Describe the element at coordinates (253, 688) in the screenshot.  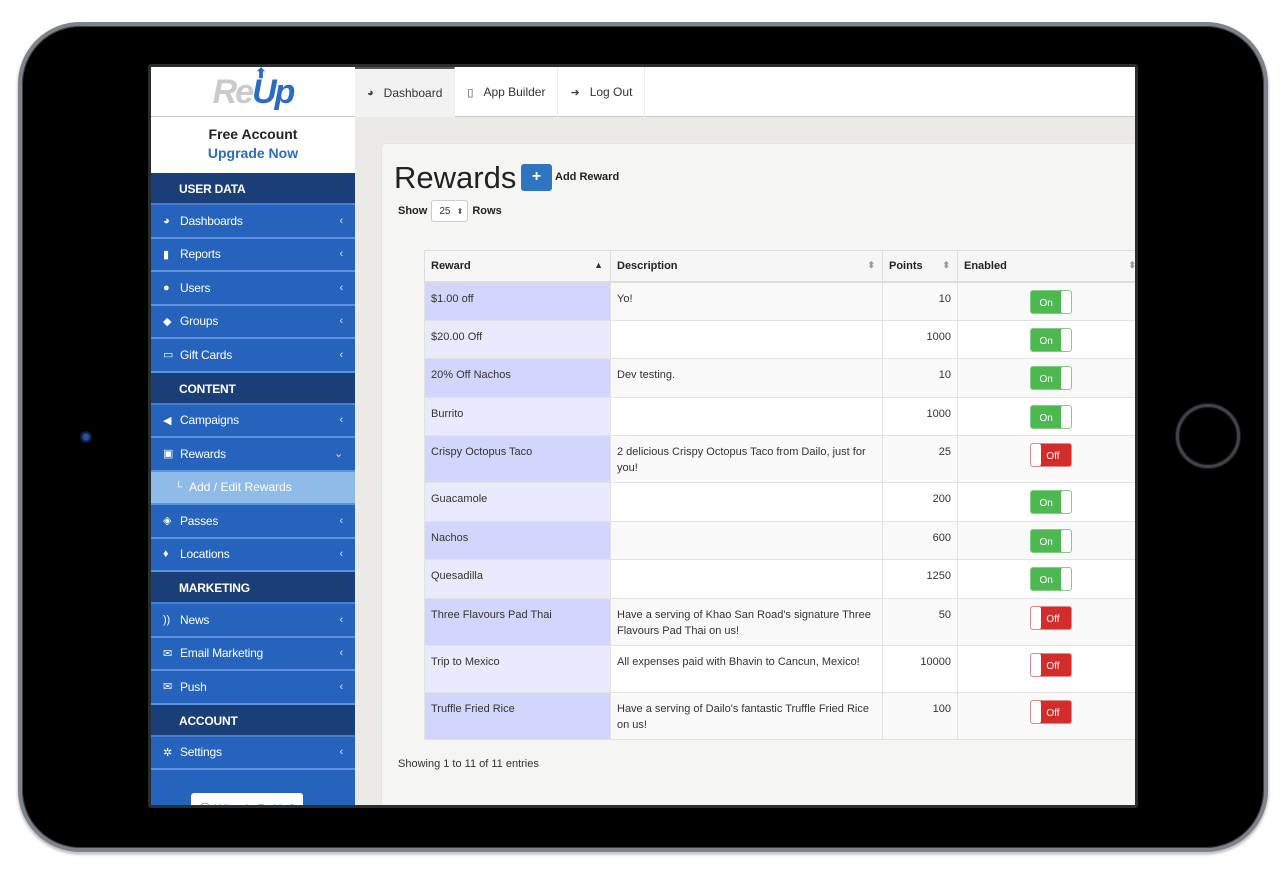
I see `sidebar-item-push: ✉ Push ‹` at that location.